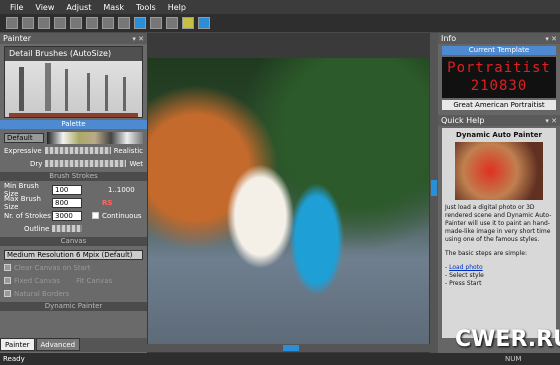 Image resolution: width=560 pixels, height=365 pixels. What do you see at coordinates (486, 253) in the screenshot?
I see `quickhelp-steps: The basic steps are simple:` at bounding box center [486, 253].